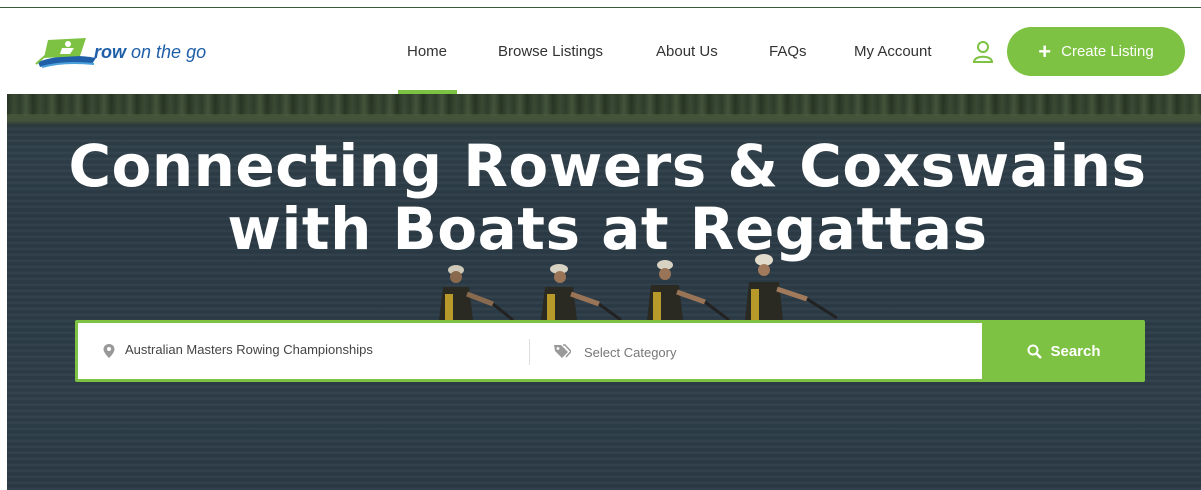 The height and width of the screenshot is (490, 1201). I want to click on search-button-label: Search, so click(1075, 351).